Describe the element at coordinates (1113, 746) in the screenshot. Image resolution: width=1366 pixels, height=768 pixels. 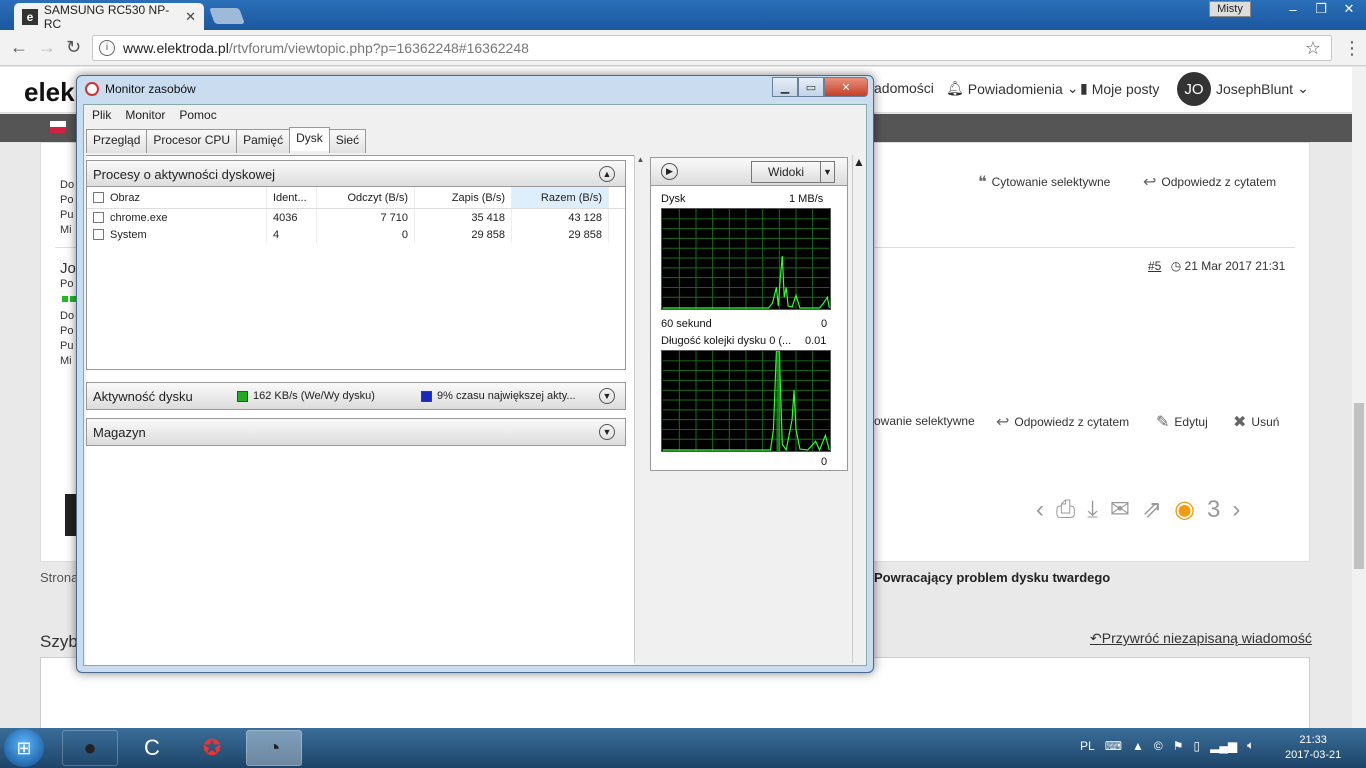
I see `keyboard-icon: ⌨` at that location.